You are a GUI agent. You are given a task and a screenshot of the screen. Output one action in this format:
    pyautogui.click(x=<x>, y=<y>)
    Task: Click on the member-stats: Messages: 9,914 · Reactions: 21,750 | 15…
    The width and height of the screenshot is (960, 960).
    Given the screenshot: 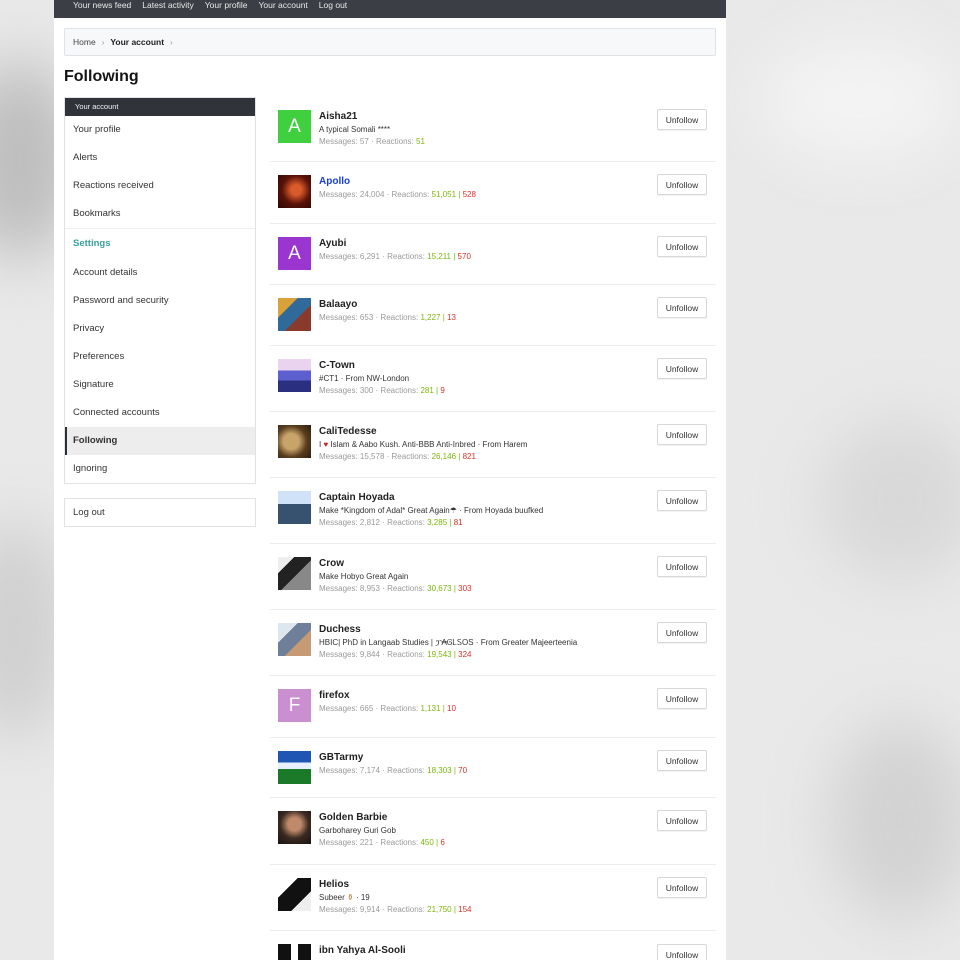 What is the action you would take?
    pyautogui.click(x=395, y=909)
    